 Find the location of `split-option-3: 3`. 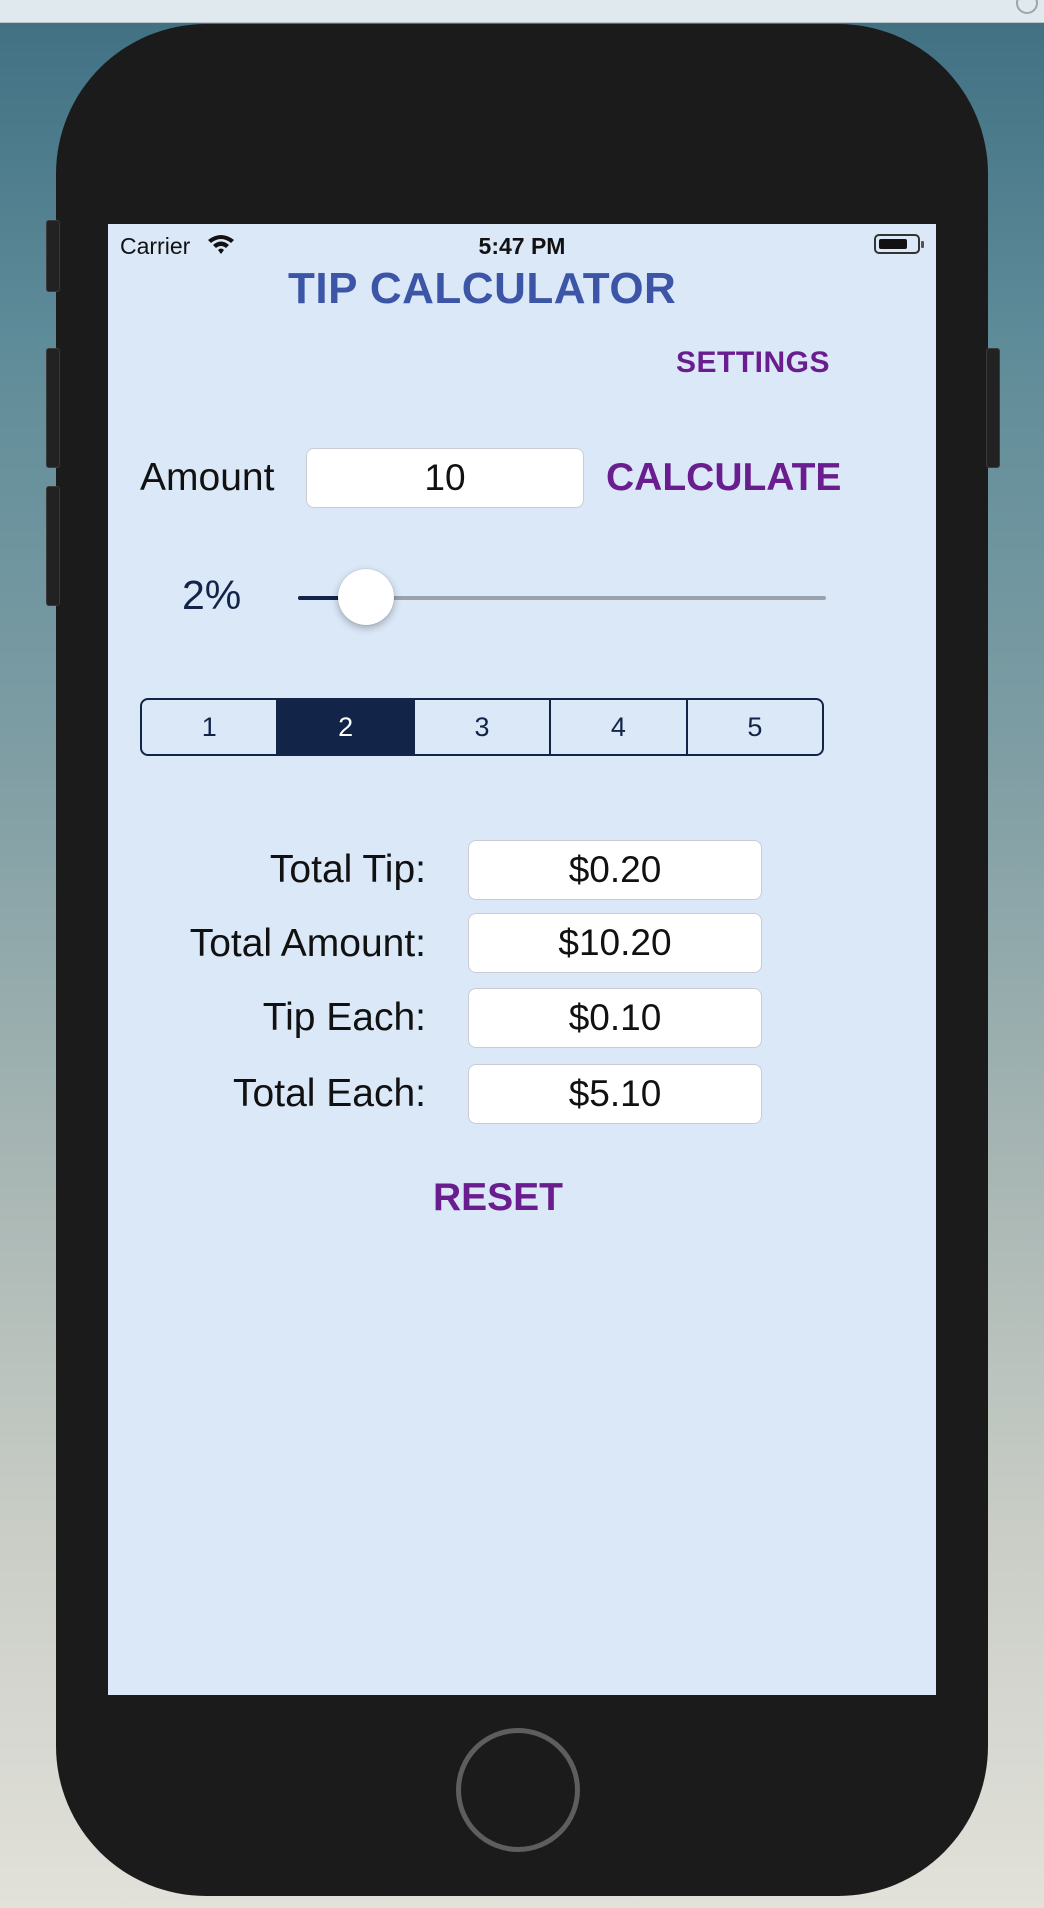

split-option-3: 3 is located at coordinates (483, 727).